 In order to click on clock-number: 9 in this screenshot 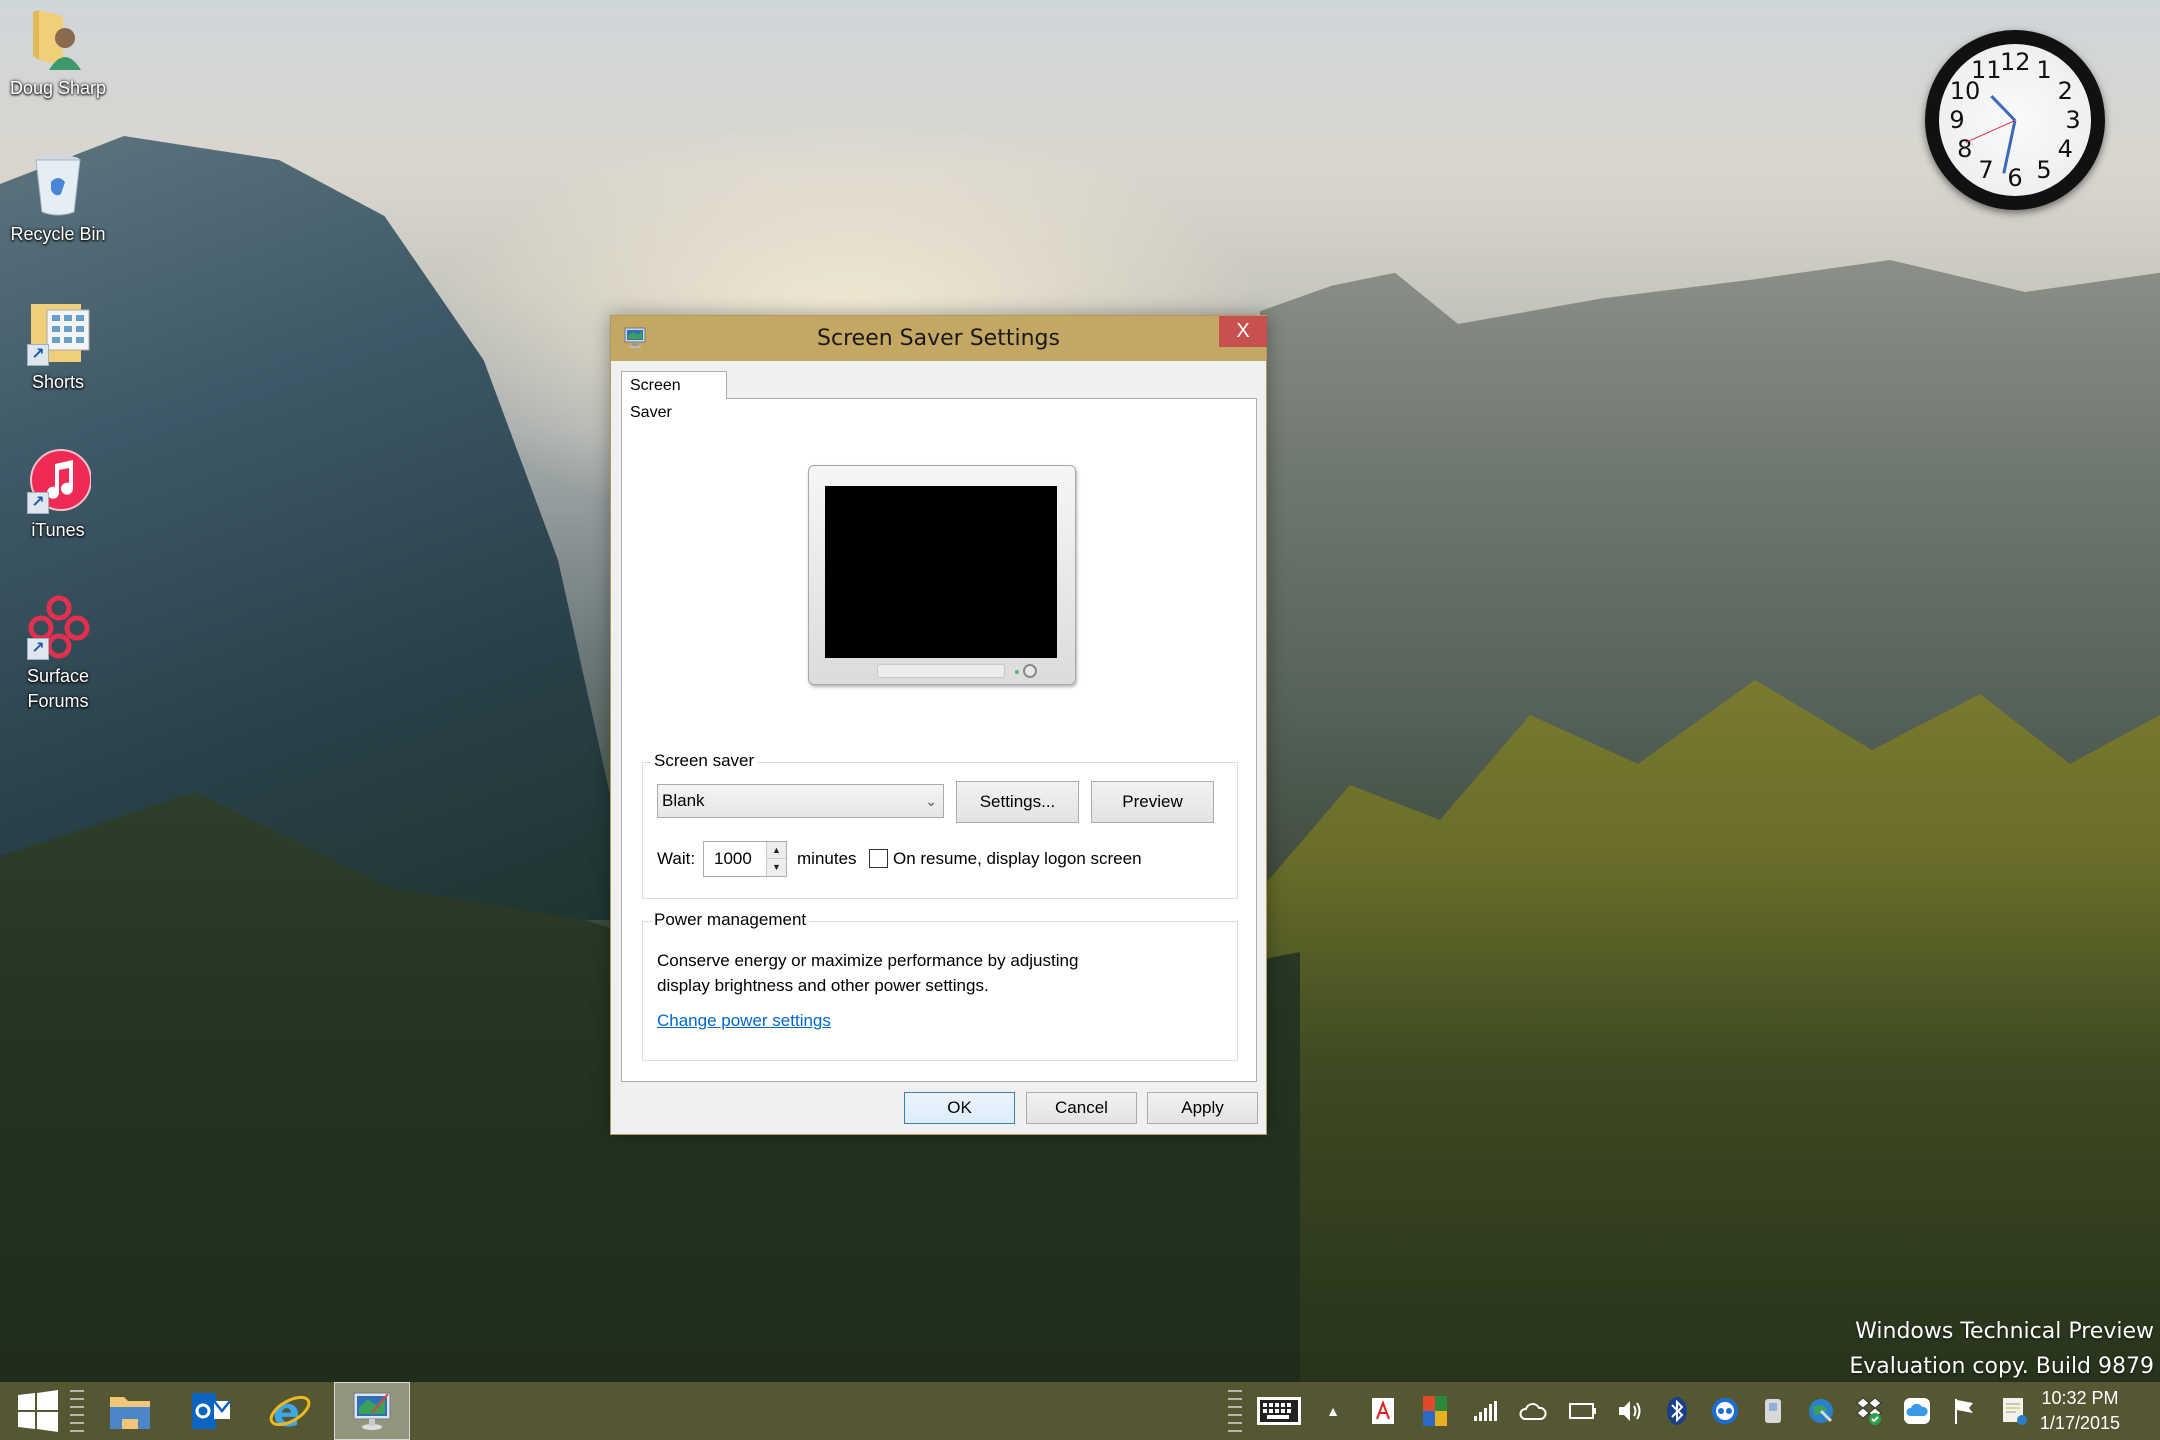, I will do `click(1957, 120)`.